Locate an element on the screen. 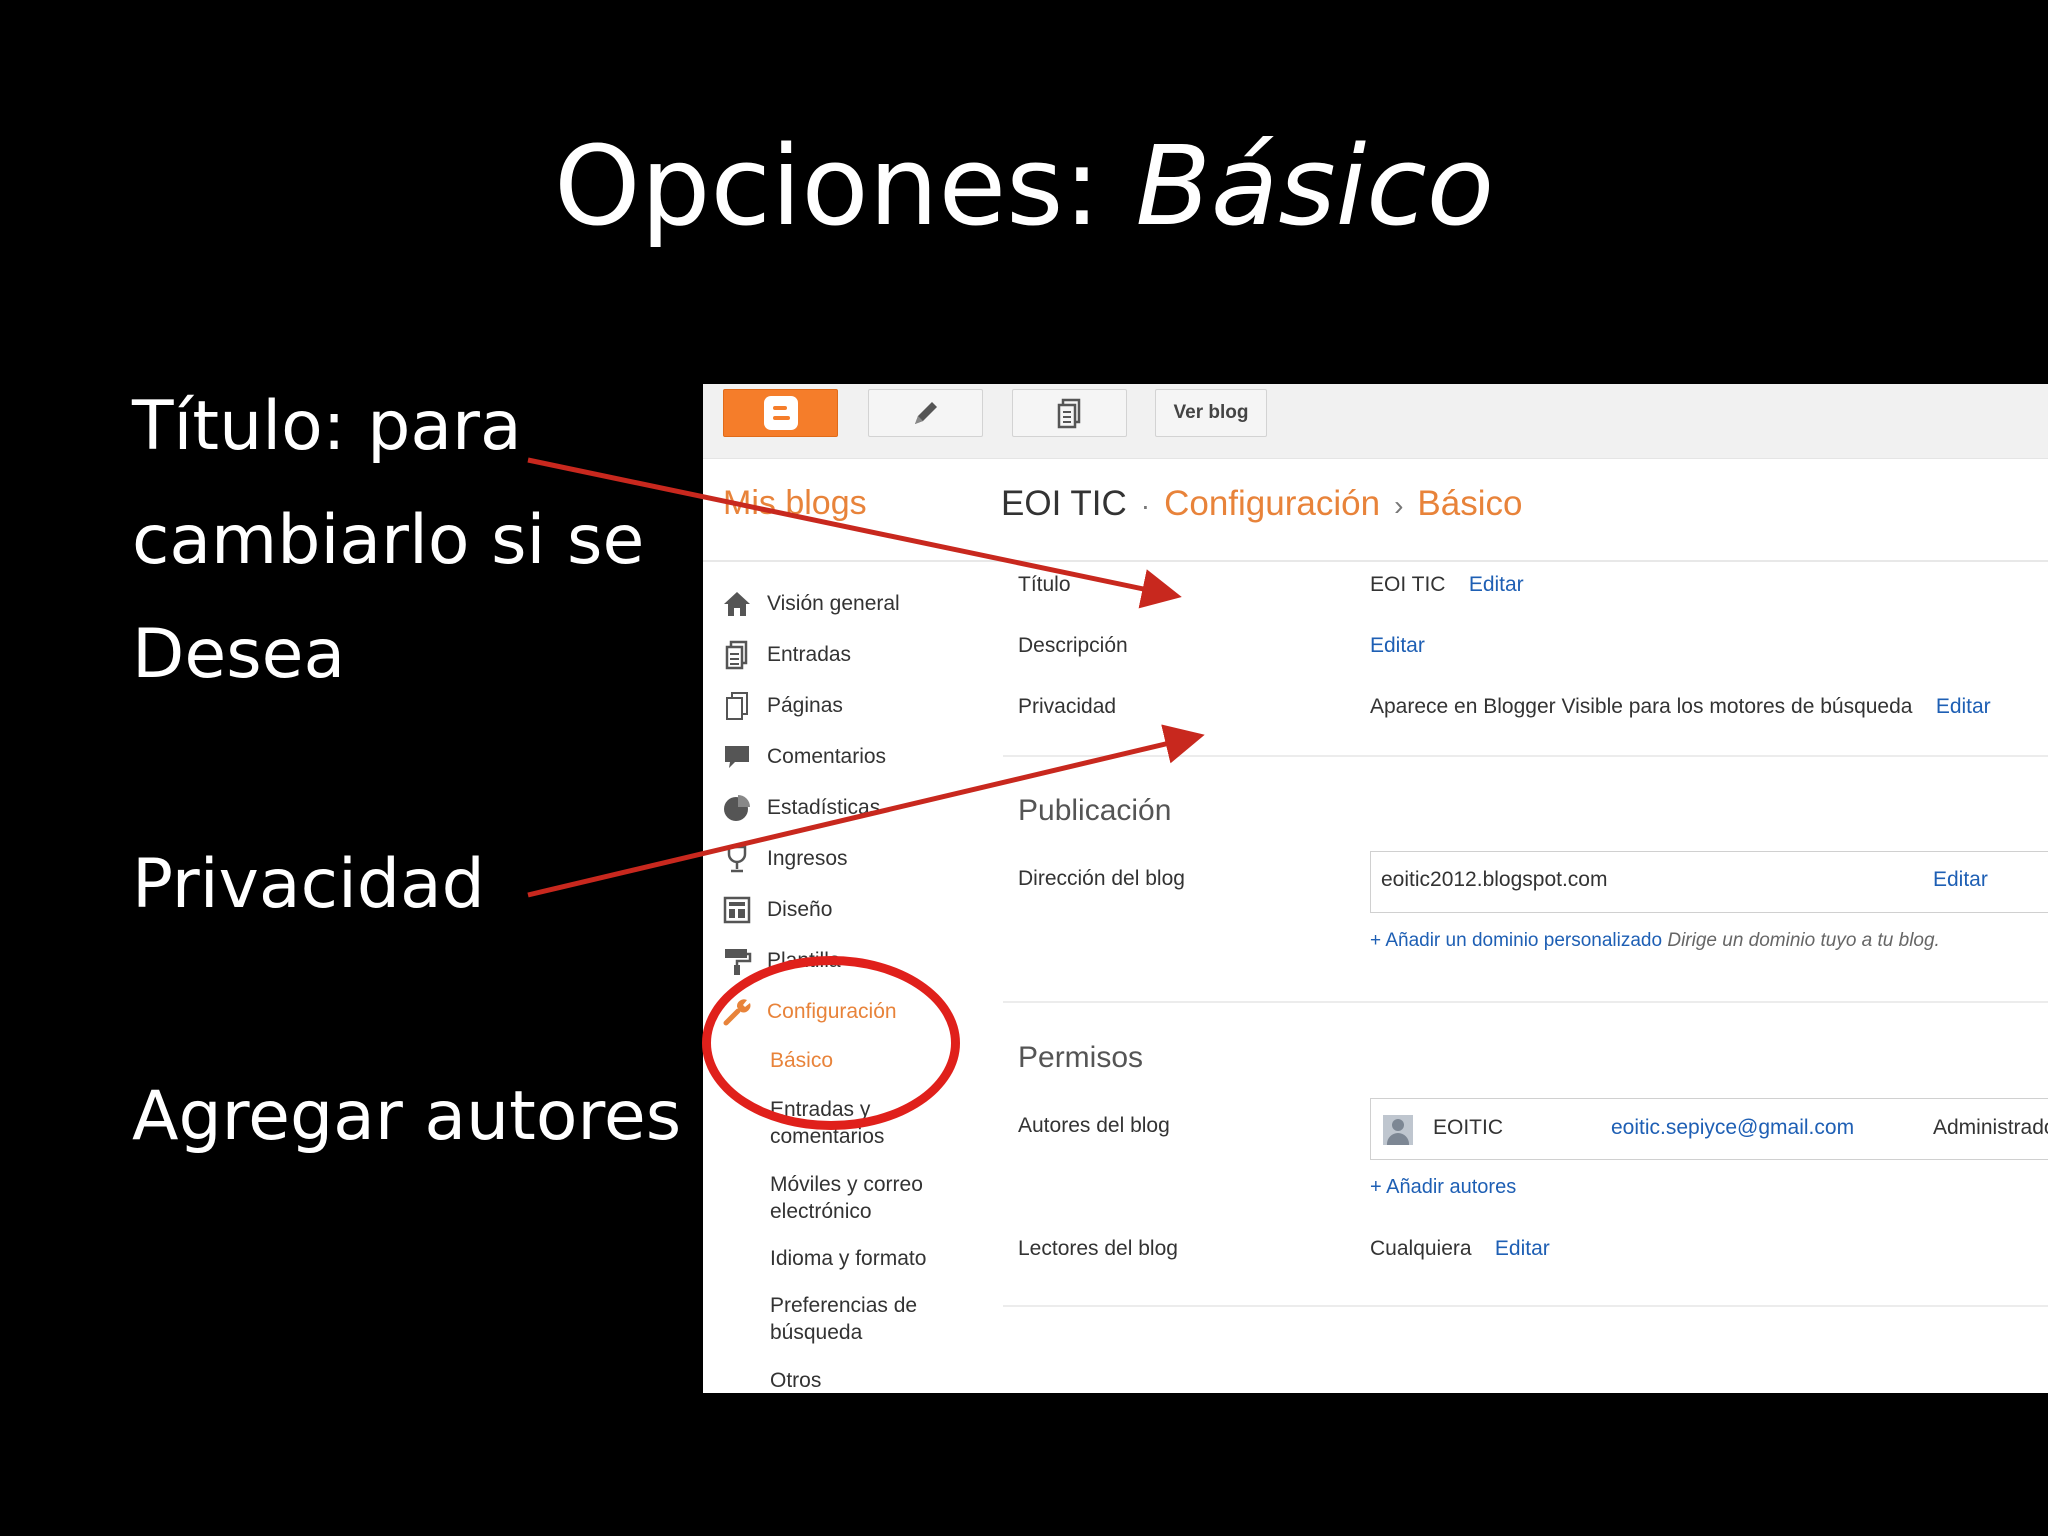 This screenshot has height=1536, width=2048. arrow-to-titulo is located at coordinates (854, 533).